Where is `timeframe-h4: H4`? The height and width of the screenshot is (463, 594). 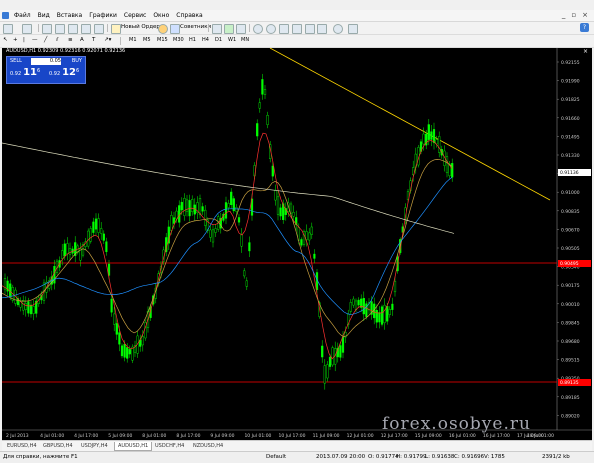 timeframe-h4: H4 is located at coordinates (205, 40).